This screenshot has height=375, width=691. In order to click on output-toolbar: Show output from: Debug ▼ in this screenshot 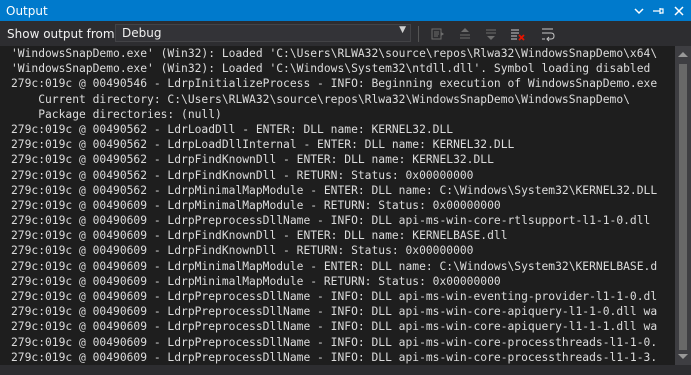, I will do `click(345, 34)`.